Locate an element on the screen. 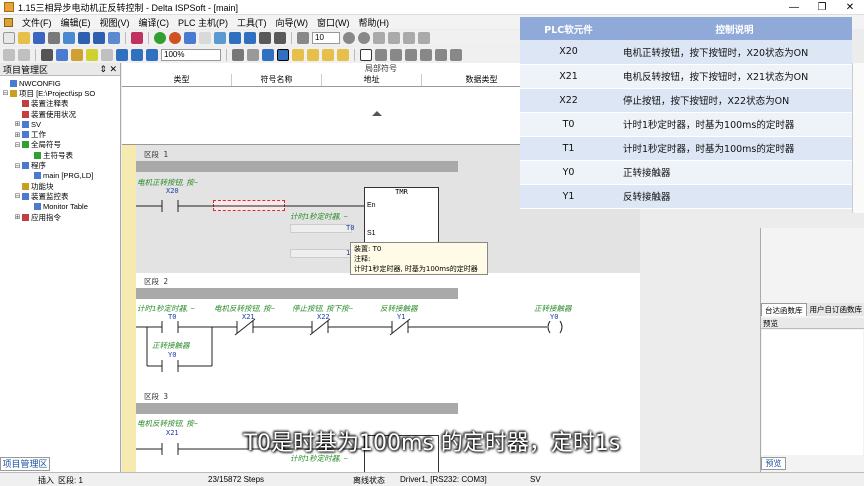 Image resolution: width=864 pixels, height=486 pixels. menu-file: 文件(F) is located at coordinates (37, 22).